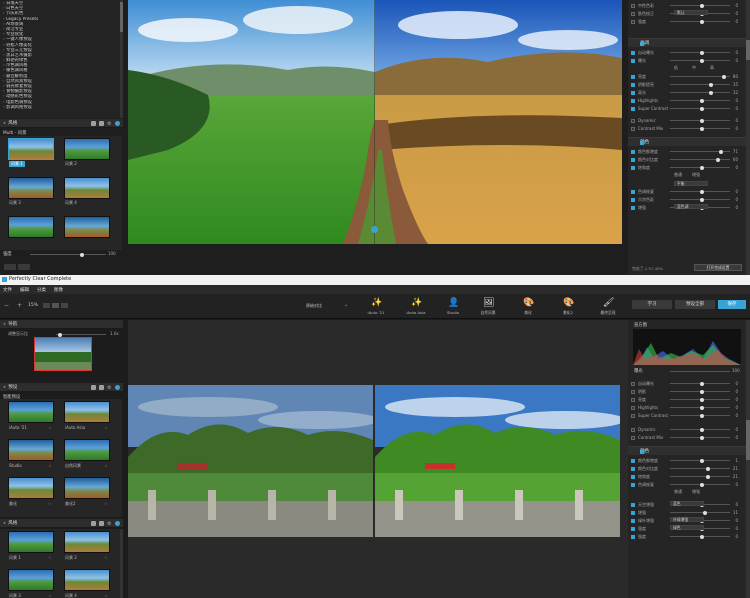  What do you see at coordinates (24, 290) in the screenshot?
I see `menu-edit: 编辑` at bounding box center [24, 290].